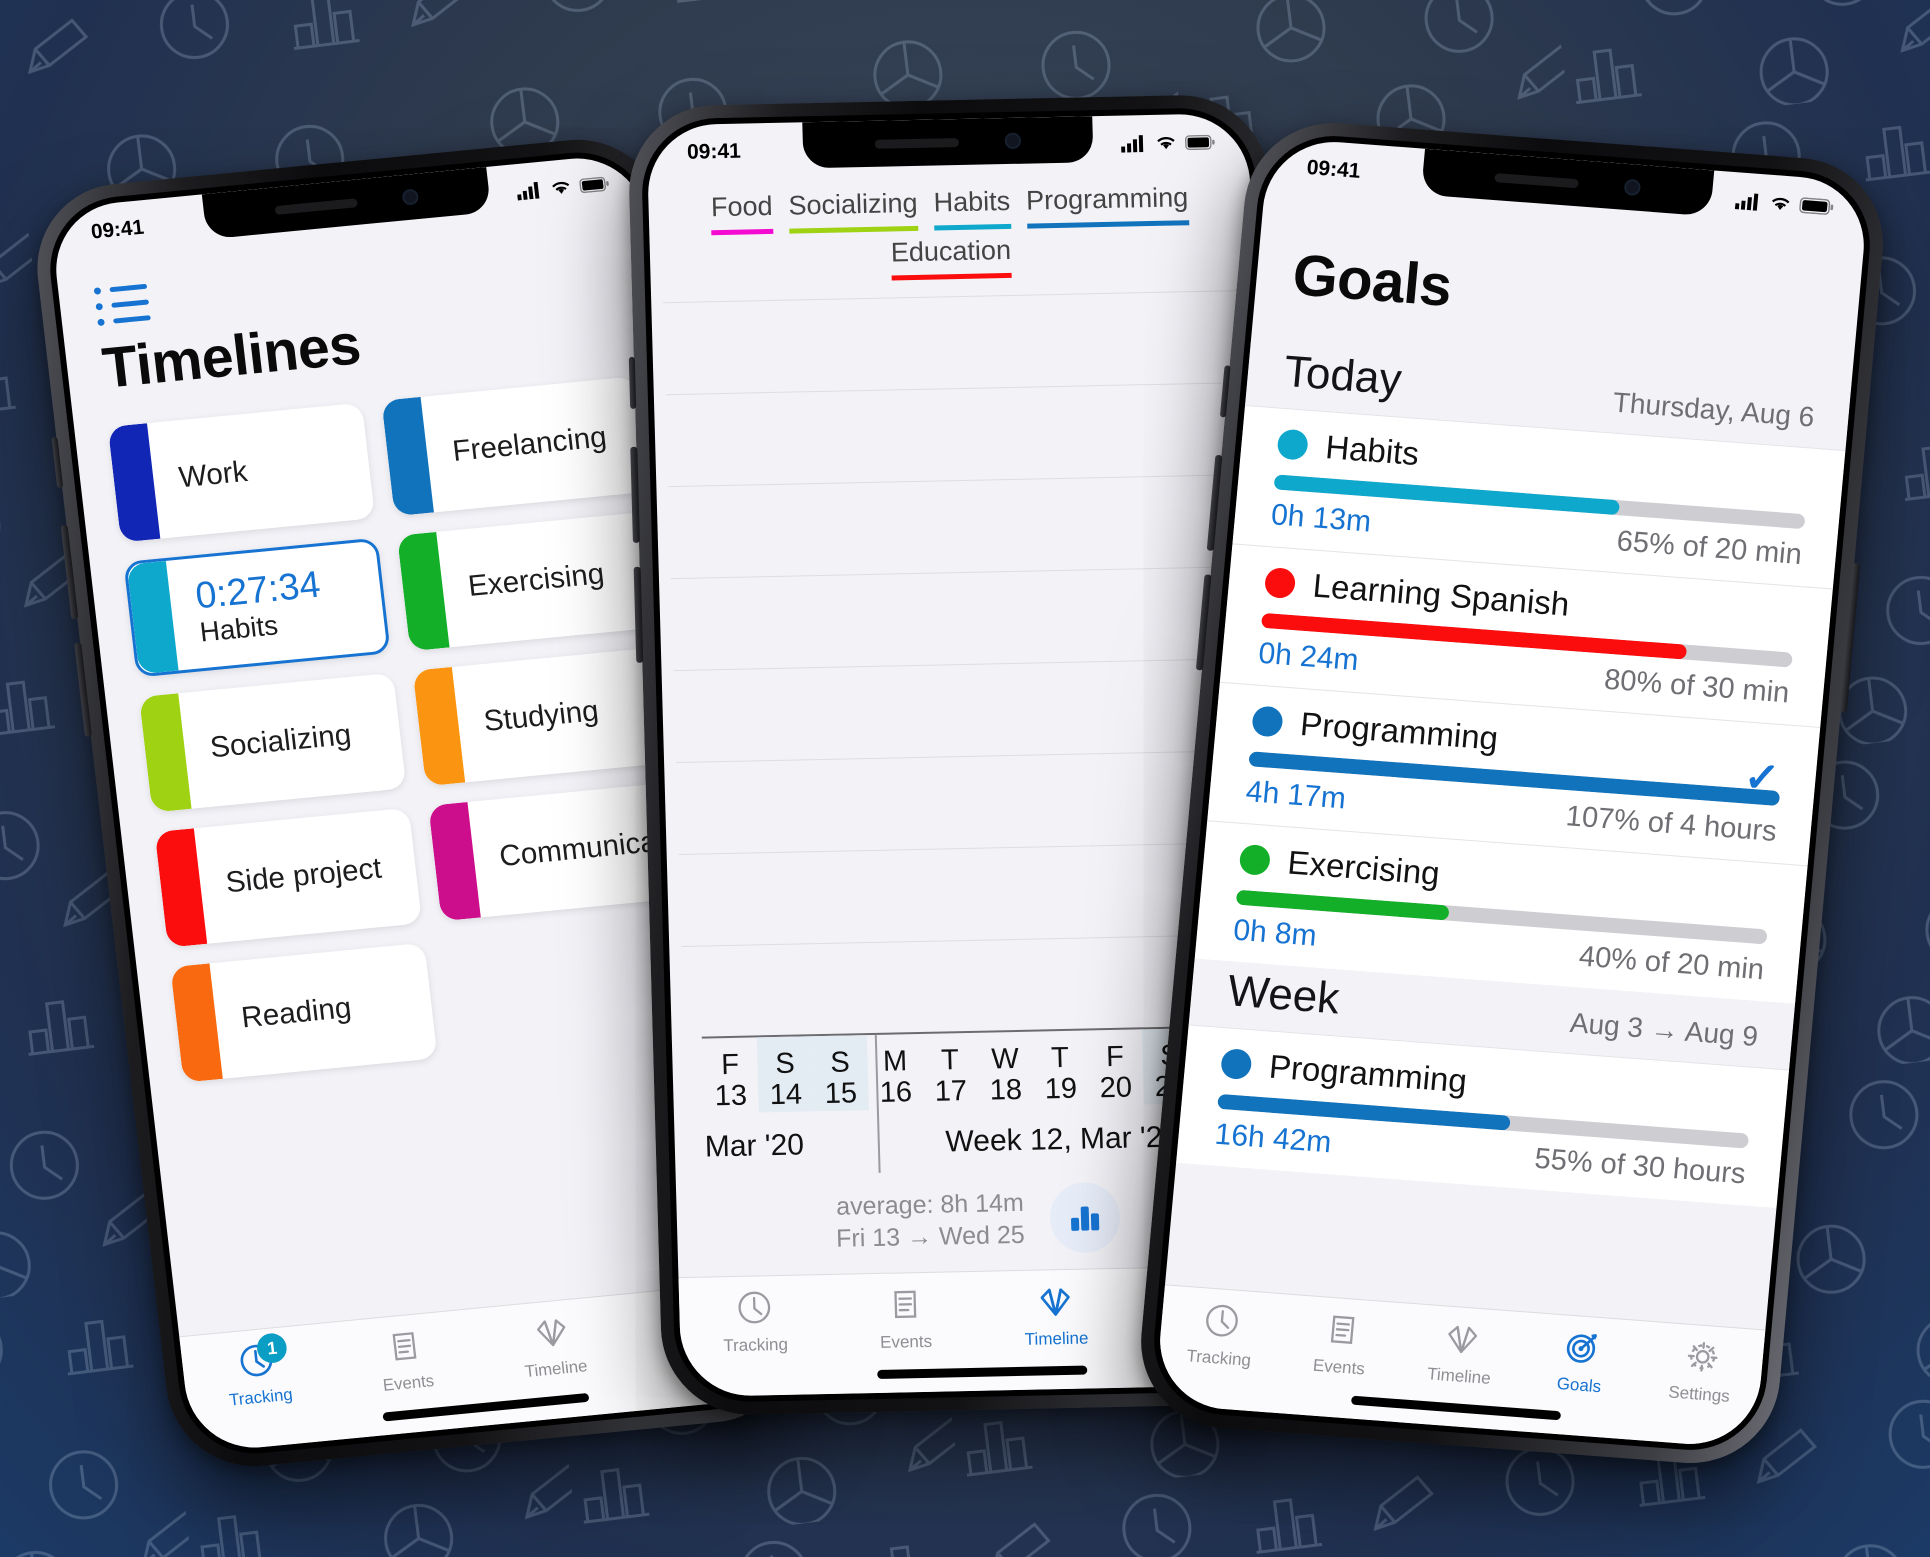 The height and width of the screenshot is (1557, 1930). Describe the element at coordinates (1640, 1166) in the screenshot. I see `goal-percent-label: 55% of 30 hours` at that location.